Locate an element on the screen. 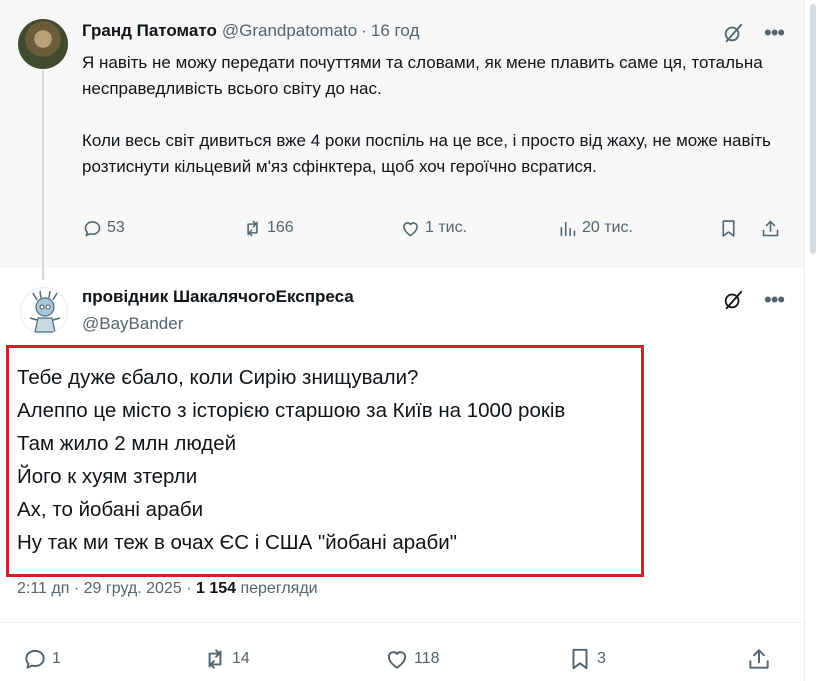 This screenshot has height=681, width=820. parent-tweet-top-icons: ••• is located at coordinates (753, 33).